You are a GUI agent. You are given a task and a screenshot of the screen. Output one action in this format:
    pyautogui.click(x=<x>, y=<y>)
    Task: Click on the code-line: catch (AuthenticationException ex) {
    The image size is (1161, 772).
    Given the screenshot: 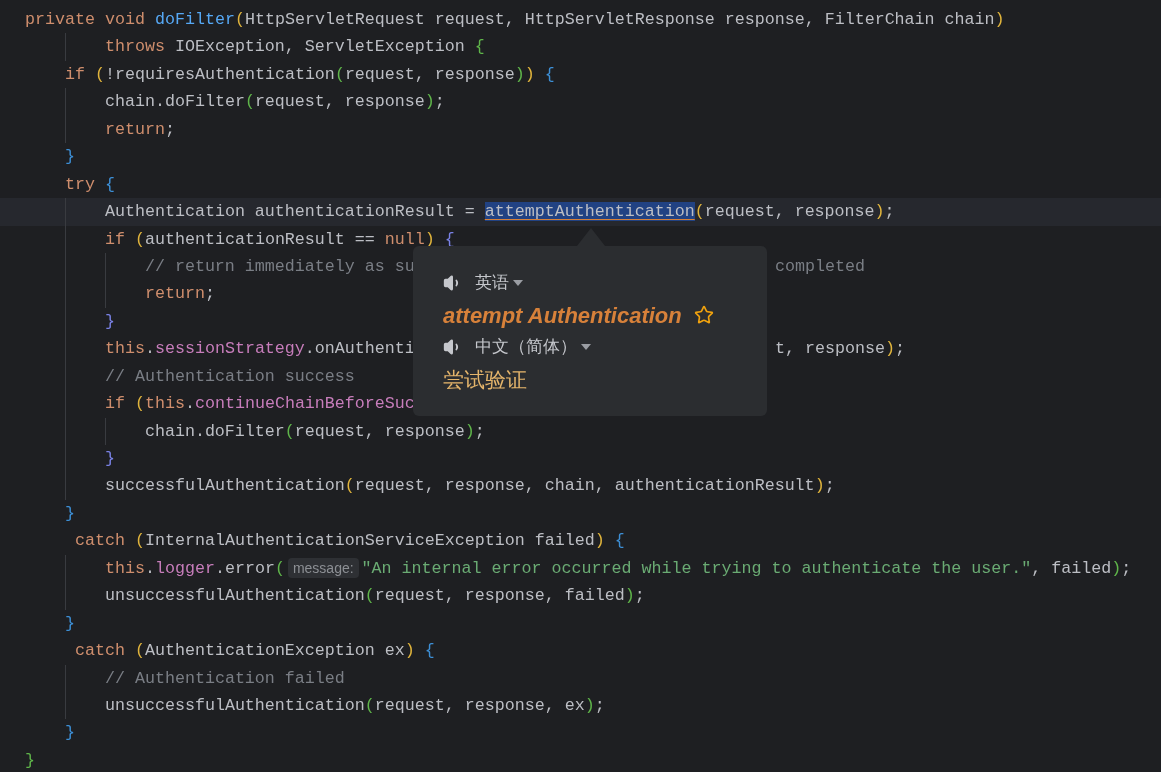 What is the action you would take?
    pyautogui.click(x=254, y=651)
    